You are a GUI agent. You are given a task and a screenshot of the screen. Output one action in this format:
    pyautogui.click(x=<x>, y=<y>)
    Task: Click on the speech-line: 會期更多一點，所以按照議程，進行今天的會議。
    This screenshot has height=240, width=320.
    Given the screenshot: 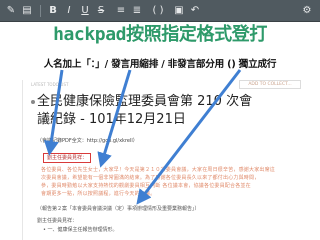 What is the action you would take?
    pyautogui.click(x=98, y=194)
    